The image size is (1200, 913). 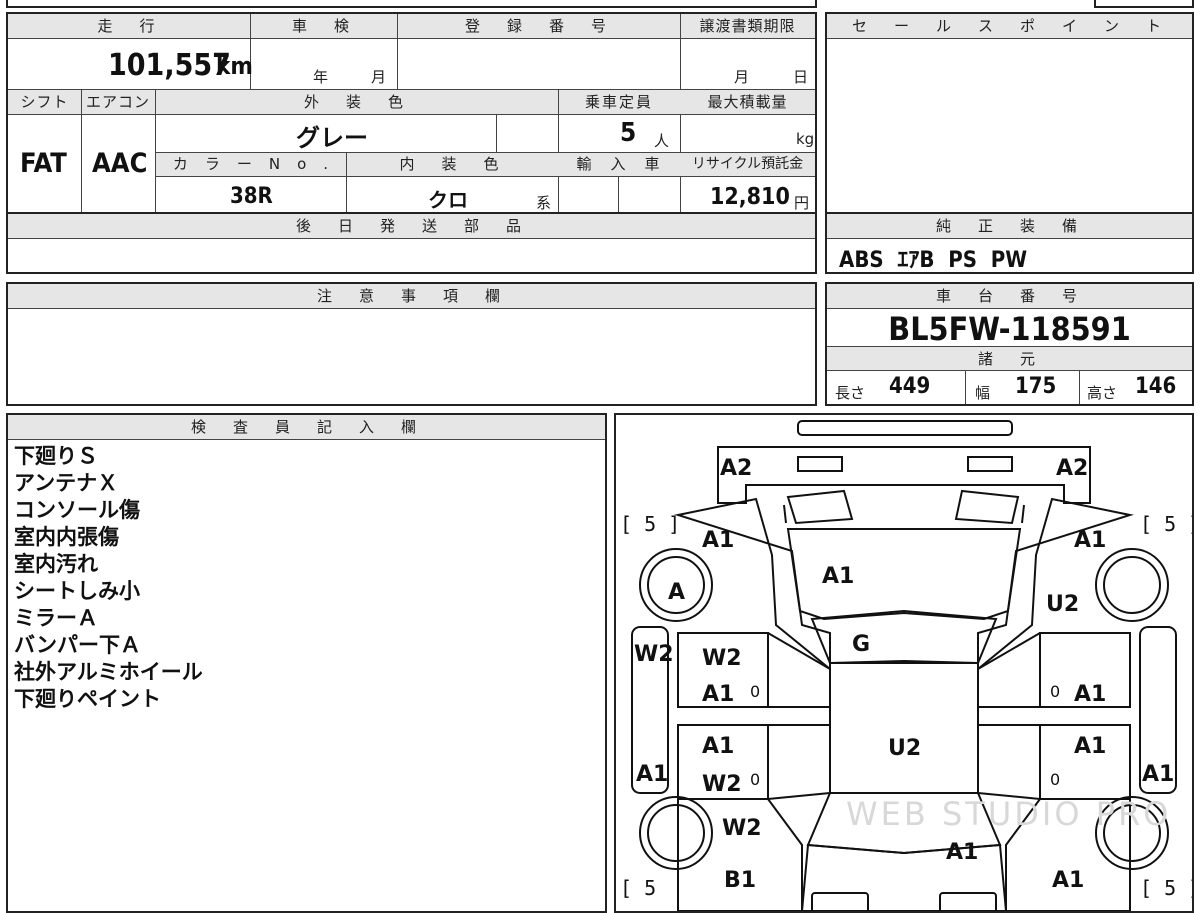 I want to click on label-rear-left: B1, so click(x=740, y=880).